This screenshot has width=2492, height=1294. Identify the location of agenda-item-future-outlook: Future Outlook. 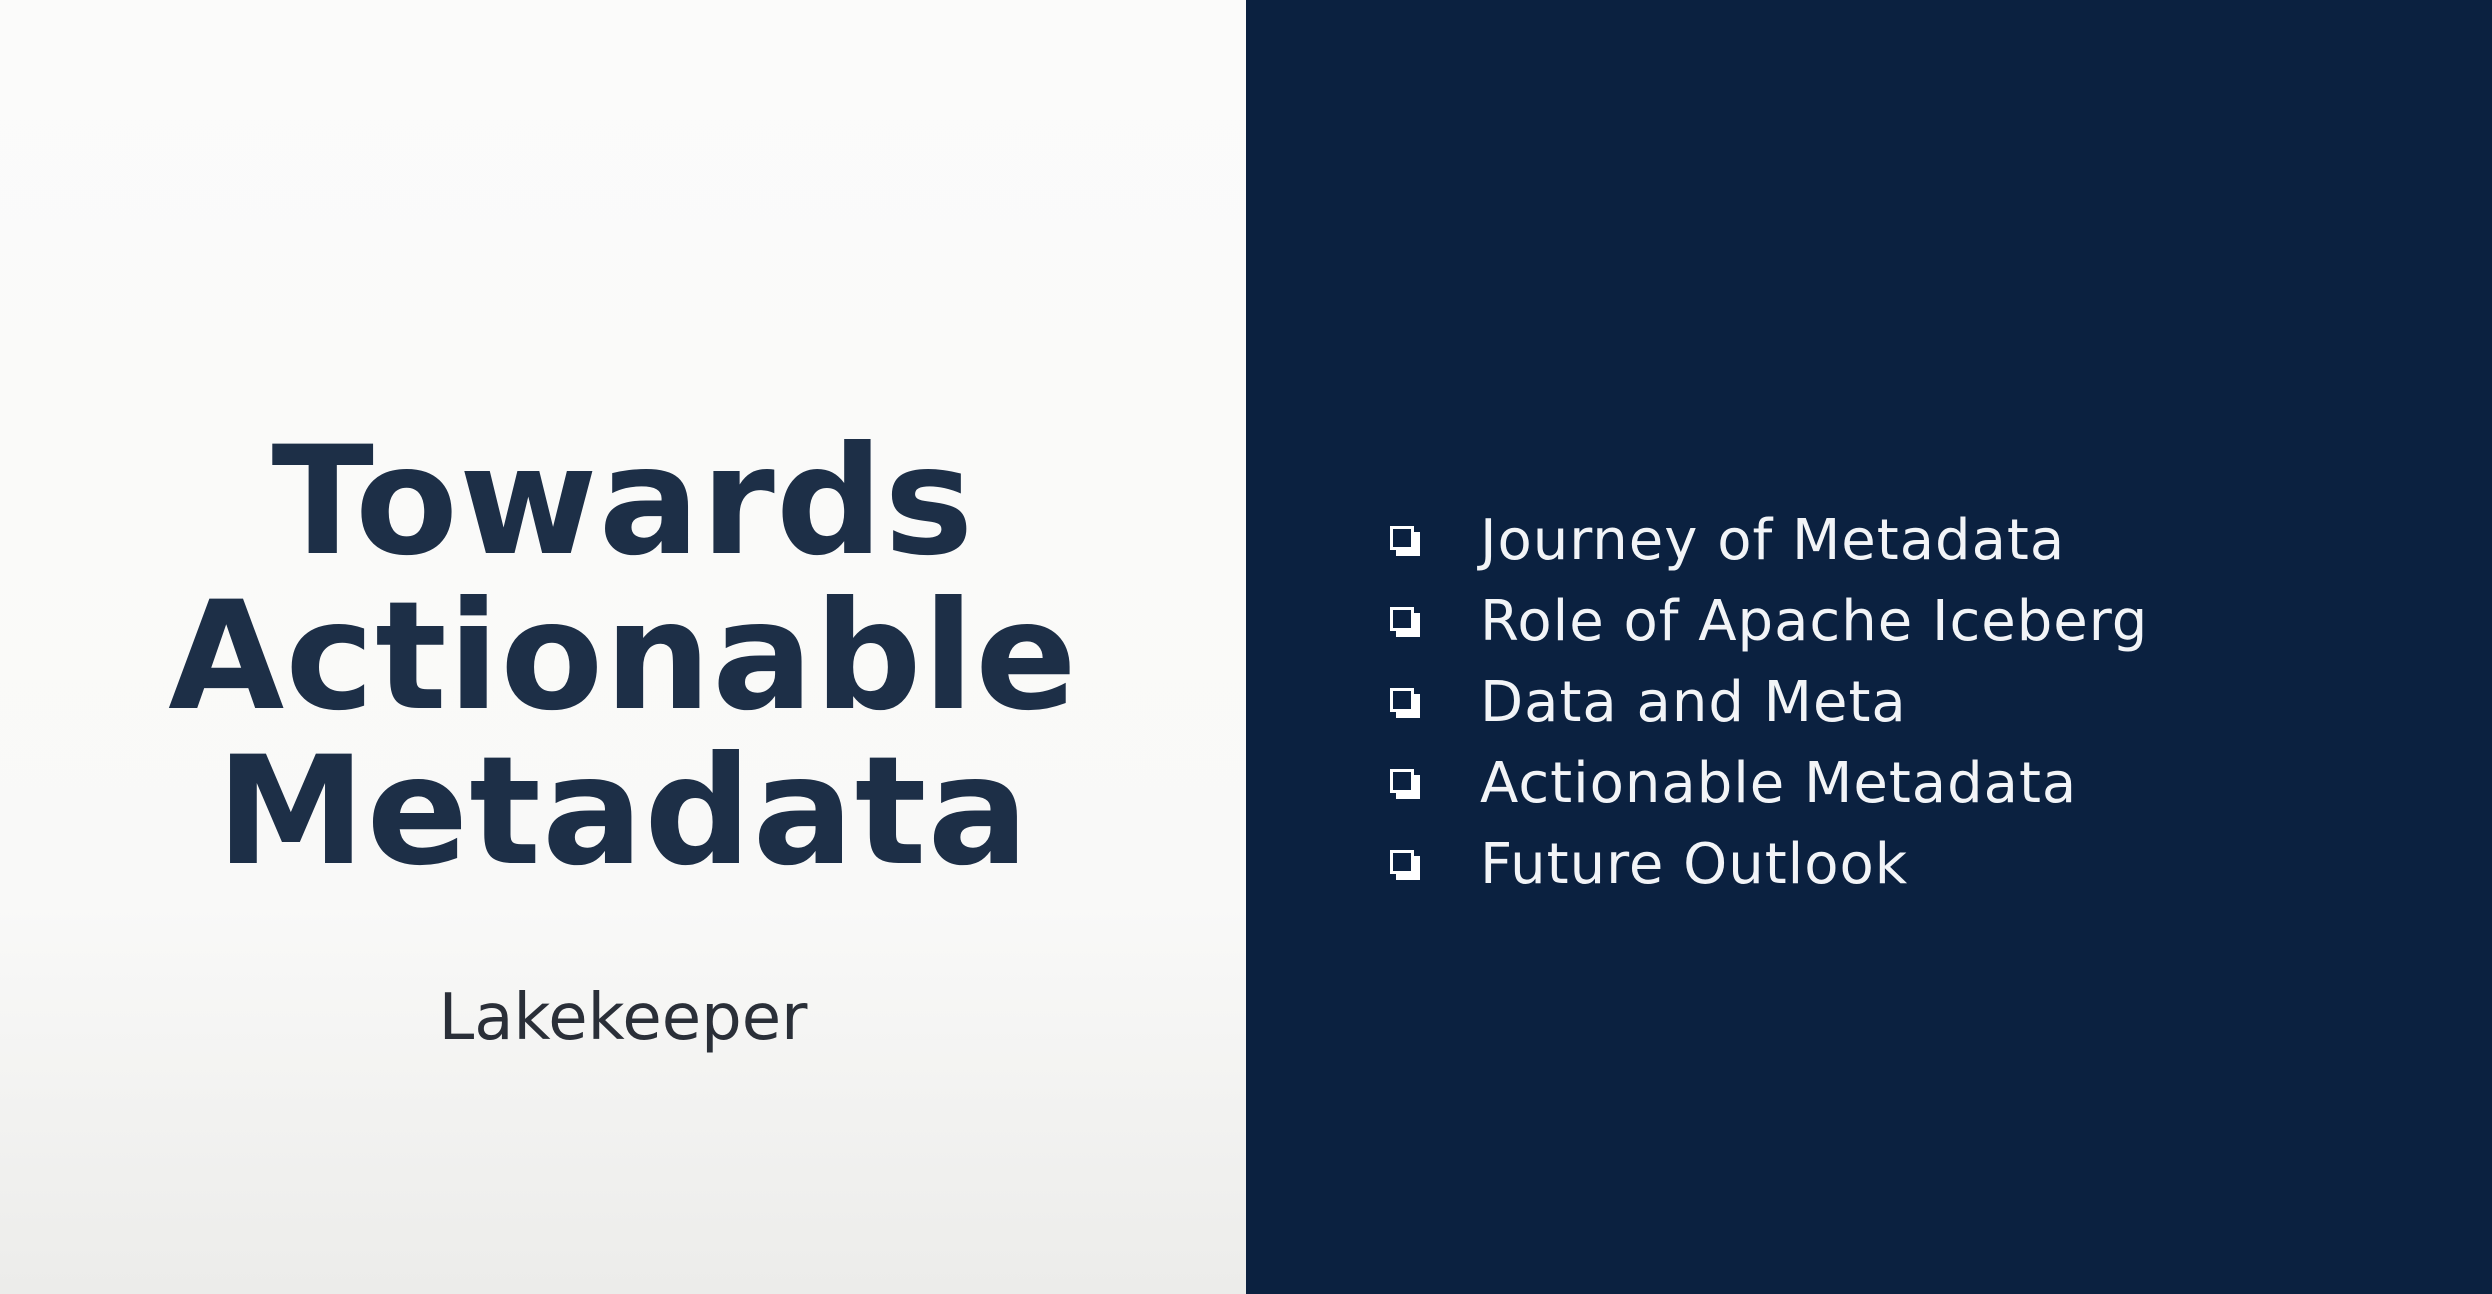
(1766, 864).